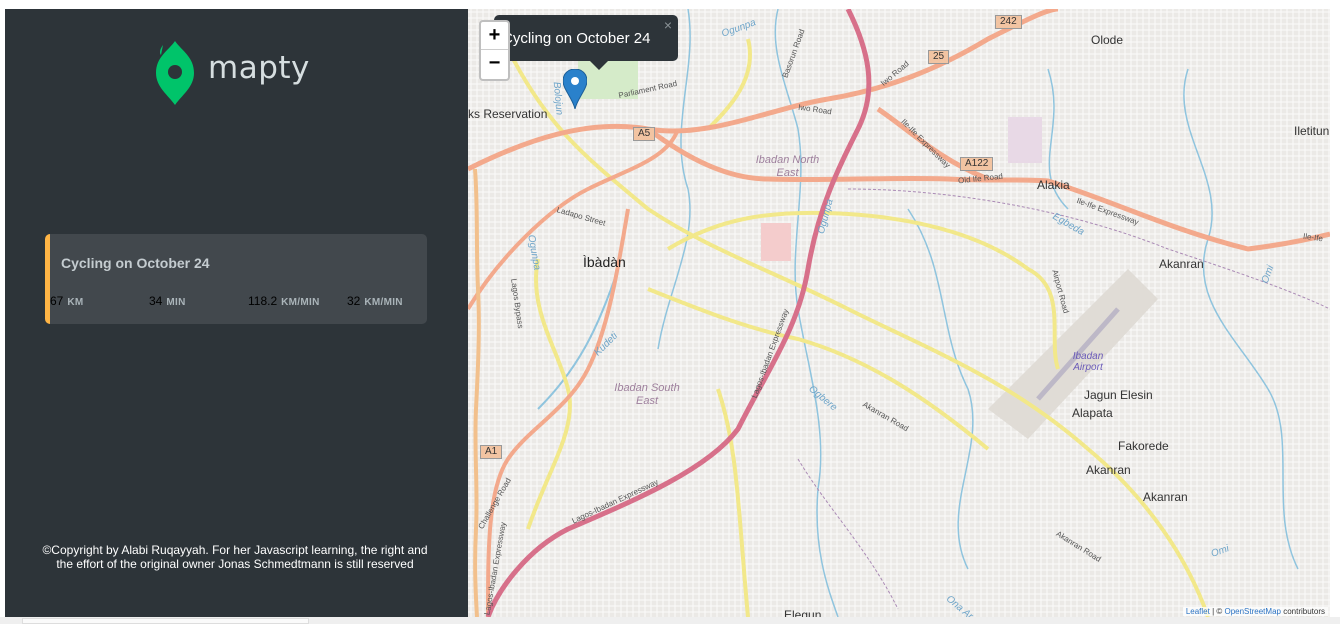  I want to click on workout-speed: 118.2 KM/MIN, so click(284, 301).